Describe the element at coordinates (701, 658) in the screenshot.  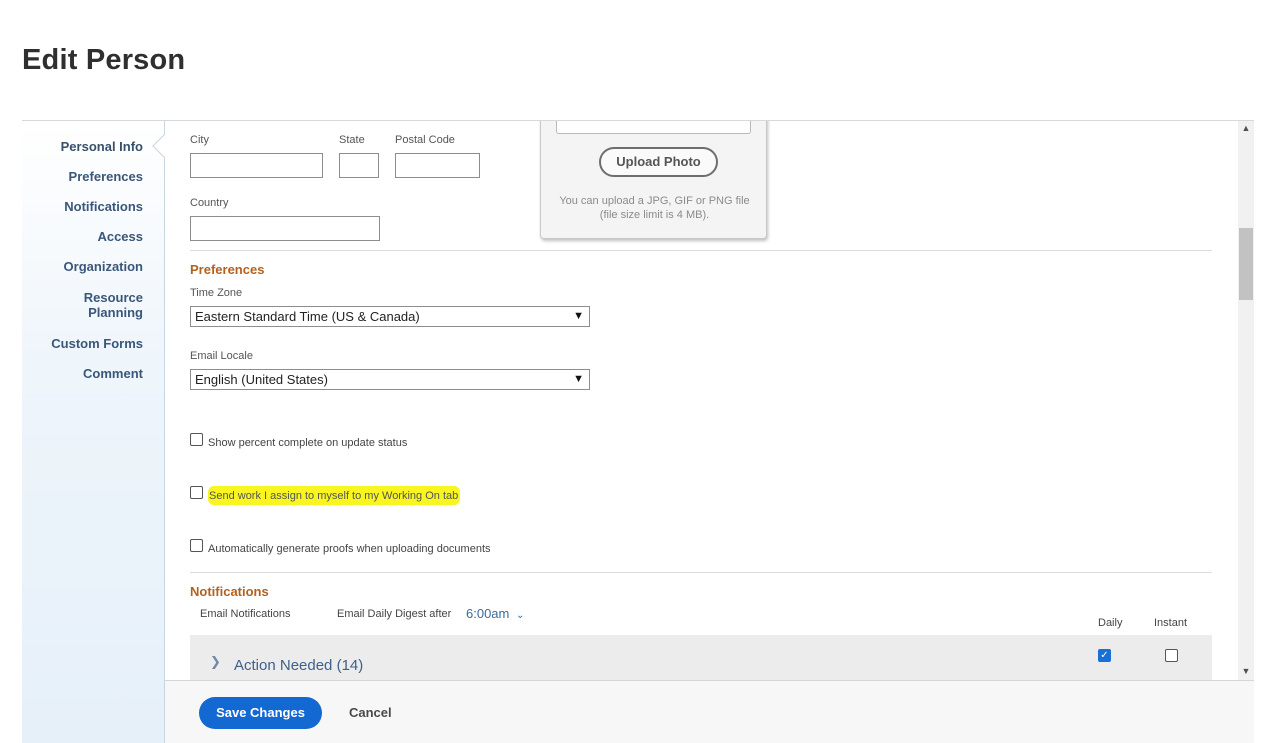
I see `notification-group-row: ❯ Action Needed (14) ✓` at that location.